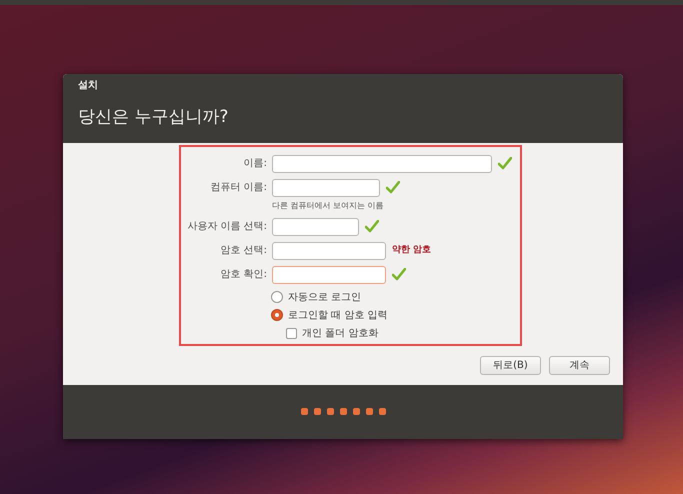  What do you see at coordinates (226, 227) in the screenshot?
I see `field-label: 사용자 이름 선택:` at bounding box center [226, 227].